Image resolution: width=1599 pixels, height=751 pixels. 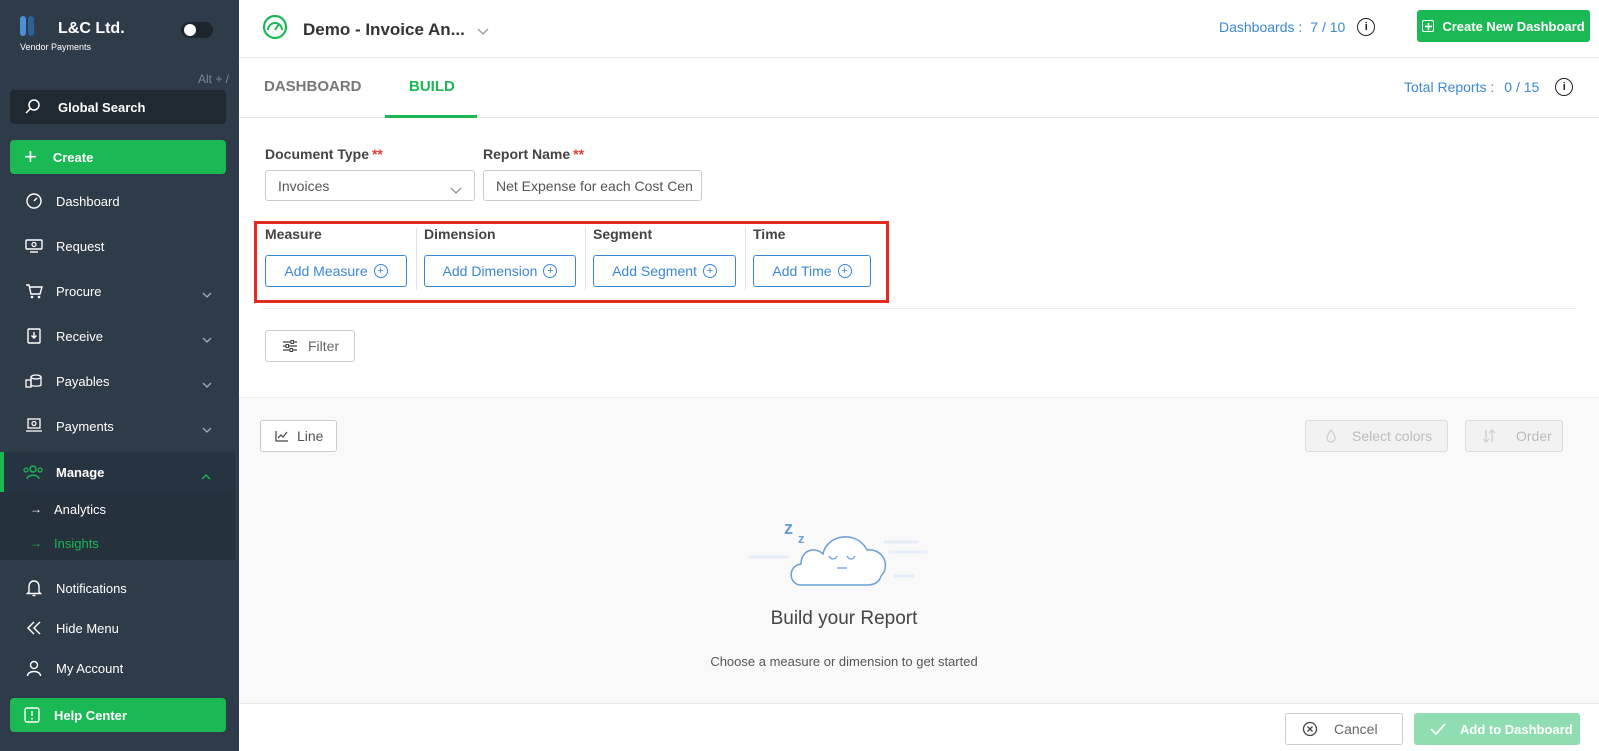 I want to click on select-colors-button: Select colors, so click(x=1376, y=436).